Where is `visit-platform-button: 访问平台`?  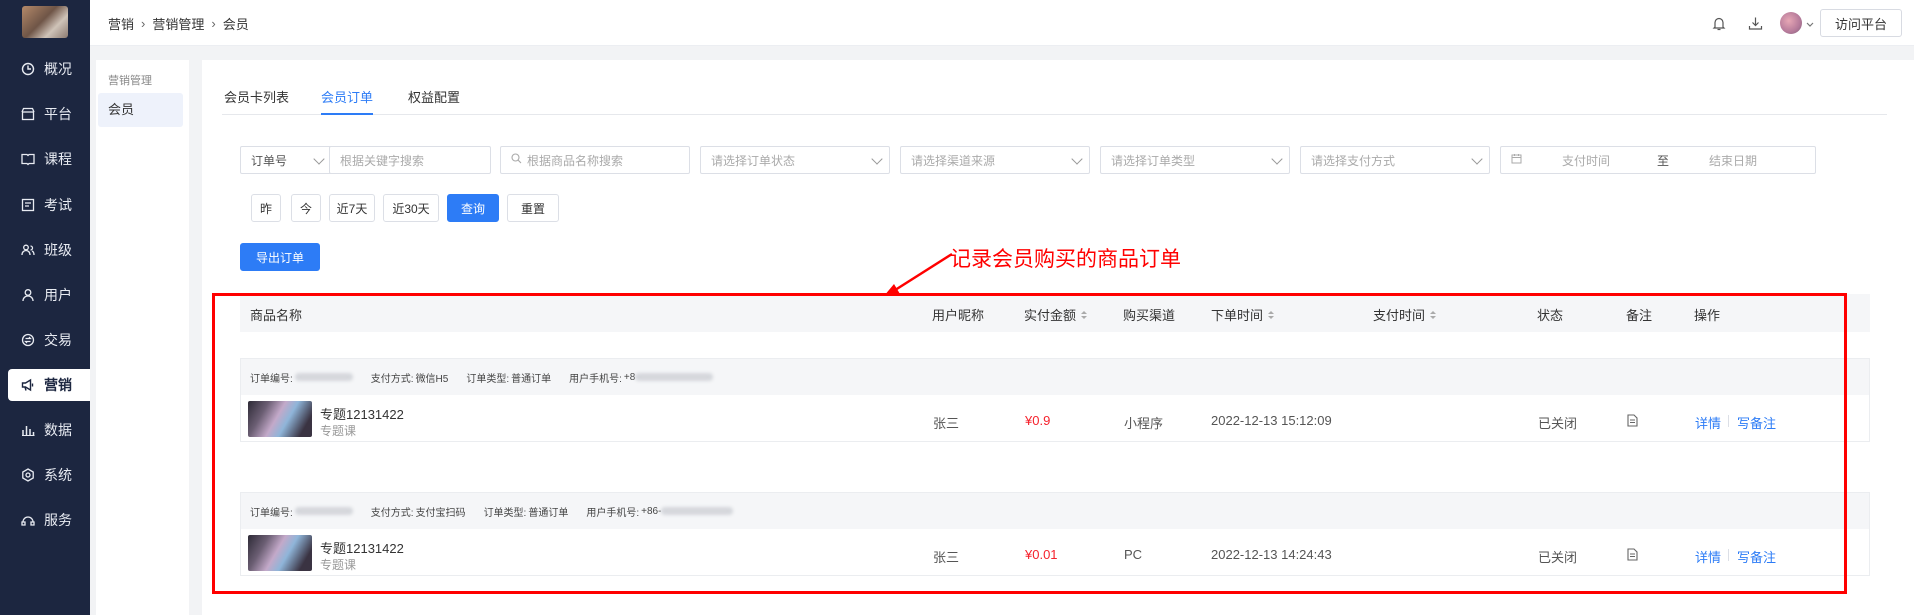
visit-platform-button: 访问平台 is located at coordinates (1861, 23).